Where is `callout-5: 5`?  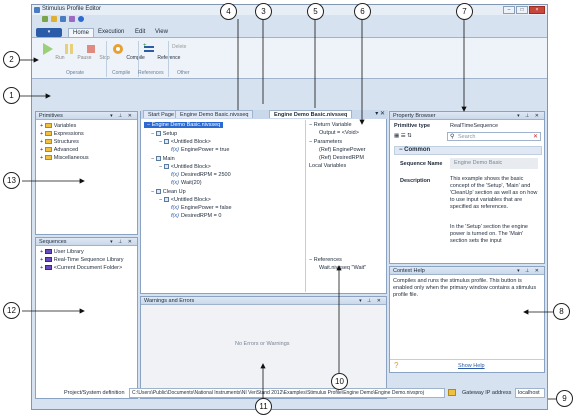 callout-5: 5 is located at coordinates (315, 11).